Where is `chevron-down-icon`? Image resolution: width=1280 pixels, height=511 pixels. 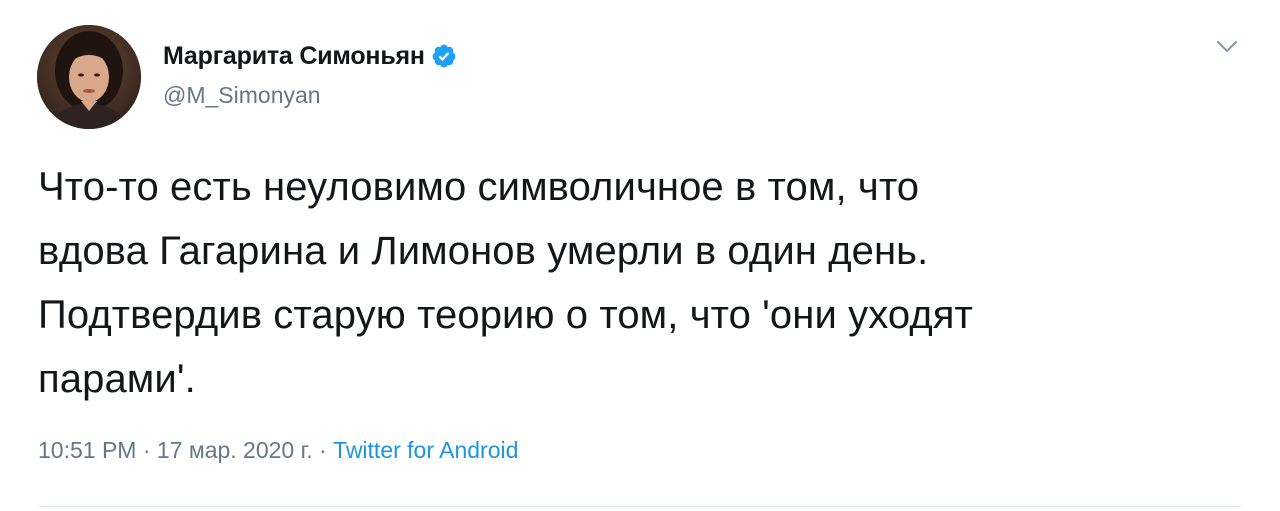 chevron-down-icon is located at coordinates (1227, 47).